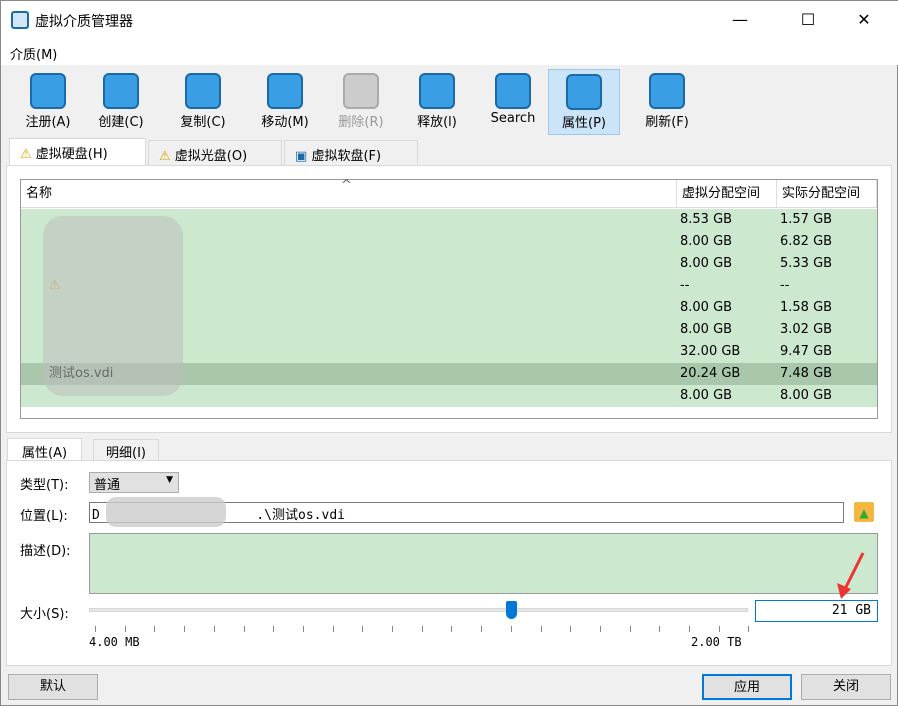 The height and width of the screenshot is (706, 898). I want to click on hdd-release-icon, so click(437, 91).